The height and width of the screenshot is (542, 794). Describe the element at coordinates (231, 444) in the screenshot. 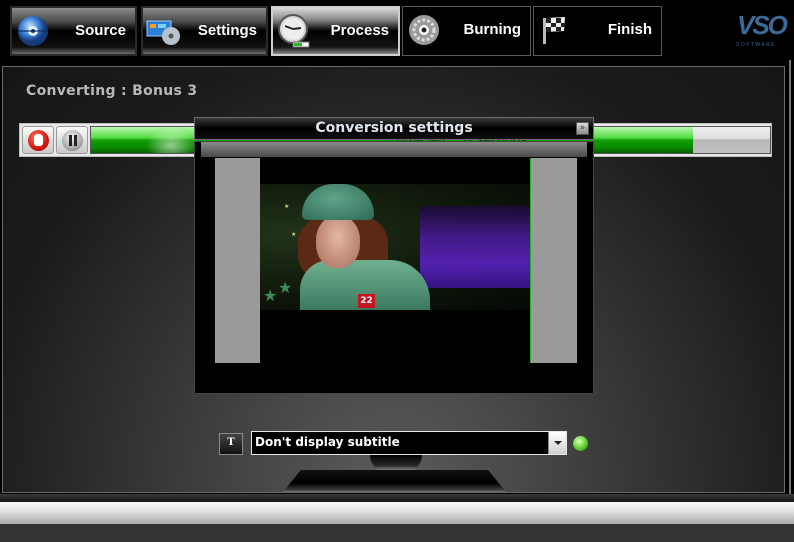

I see `subtitle-icon: T` at that location.